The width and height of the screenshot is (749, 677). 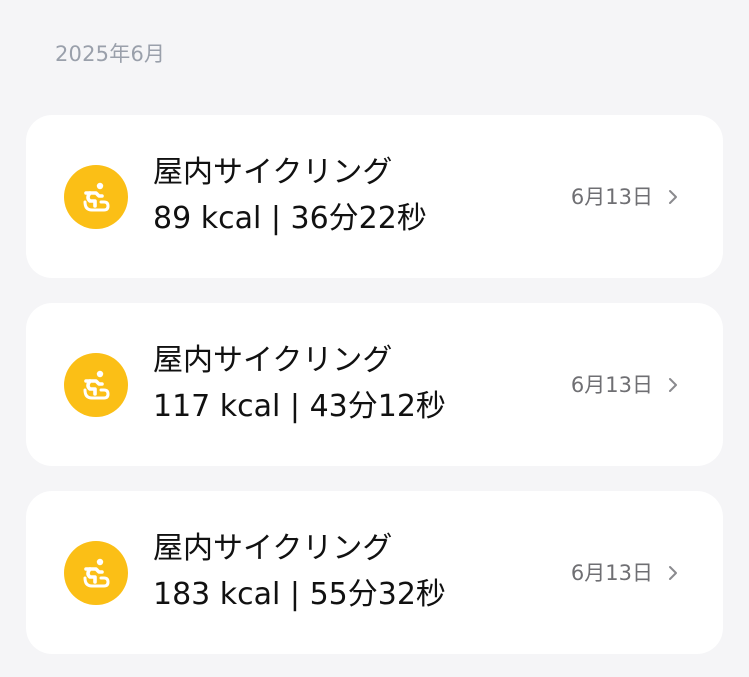 What do you see at coordinates (299, 406) in the screenshot?
I see `workout-stats: 117 kcal | 43分12秒` at bounding box center [299, 406].